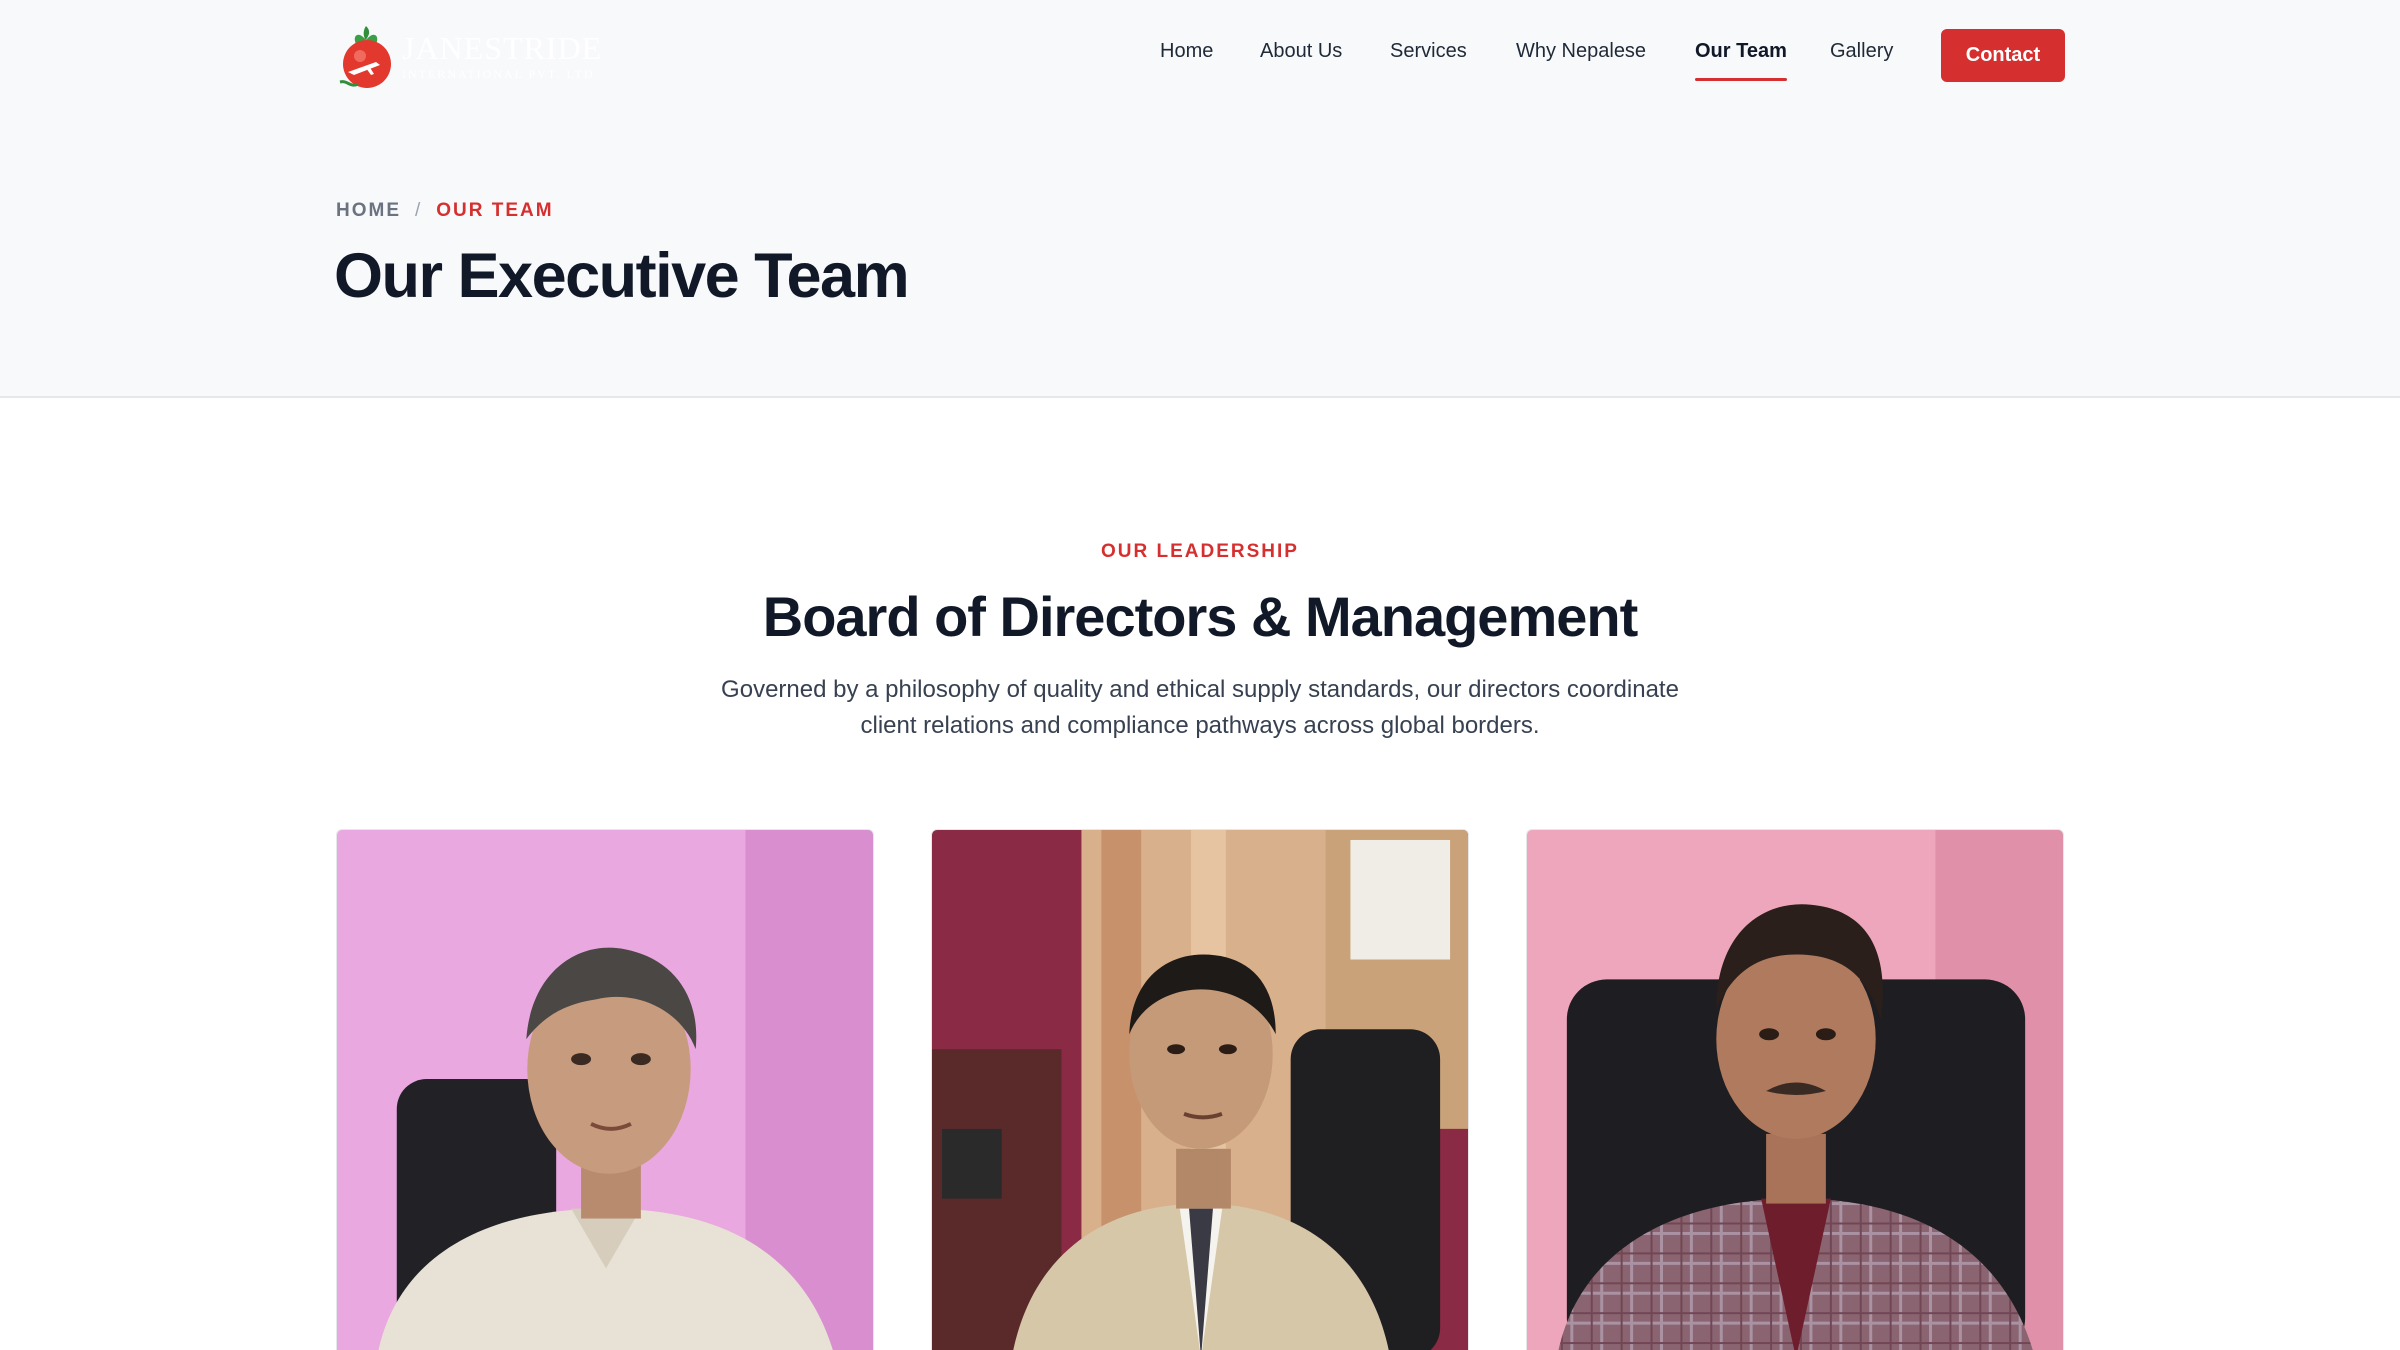 This screenshot has height=1350, width=2400. Describe the element at coordinates (1200, 616) in the screenshot. I see `section-title: Board of Directors & Management` at that location.